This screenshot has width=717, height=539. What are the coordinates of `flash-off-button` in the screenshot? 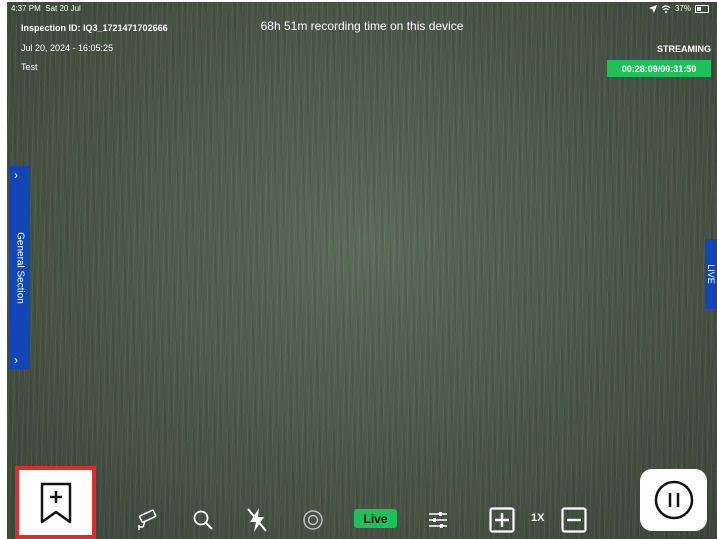 It's located at (257, 520).